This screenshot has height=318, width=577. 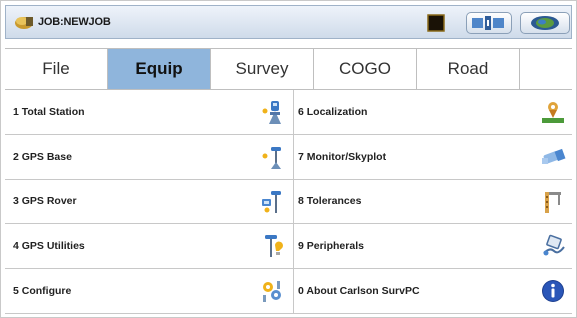 I want to click on gps-rover-icon, so click(x=272, y=202).